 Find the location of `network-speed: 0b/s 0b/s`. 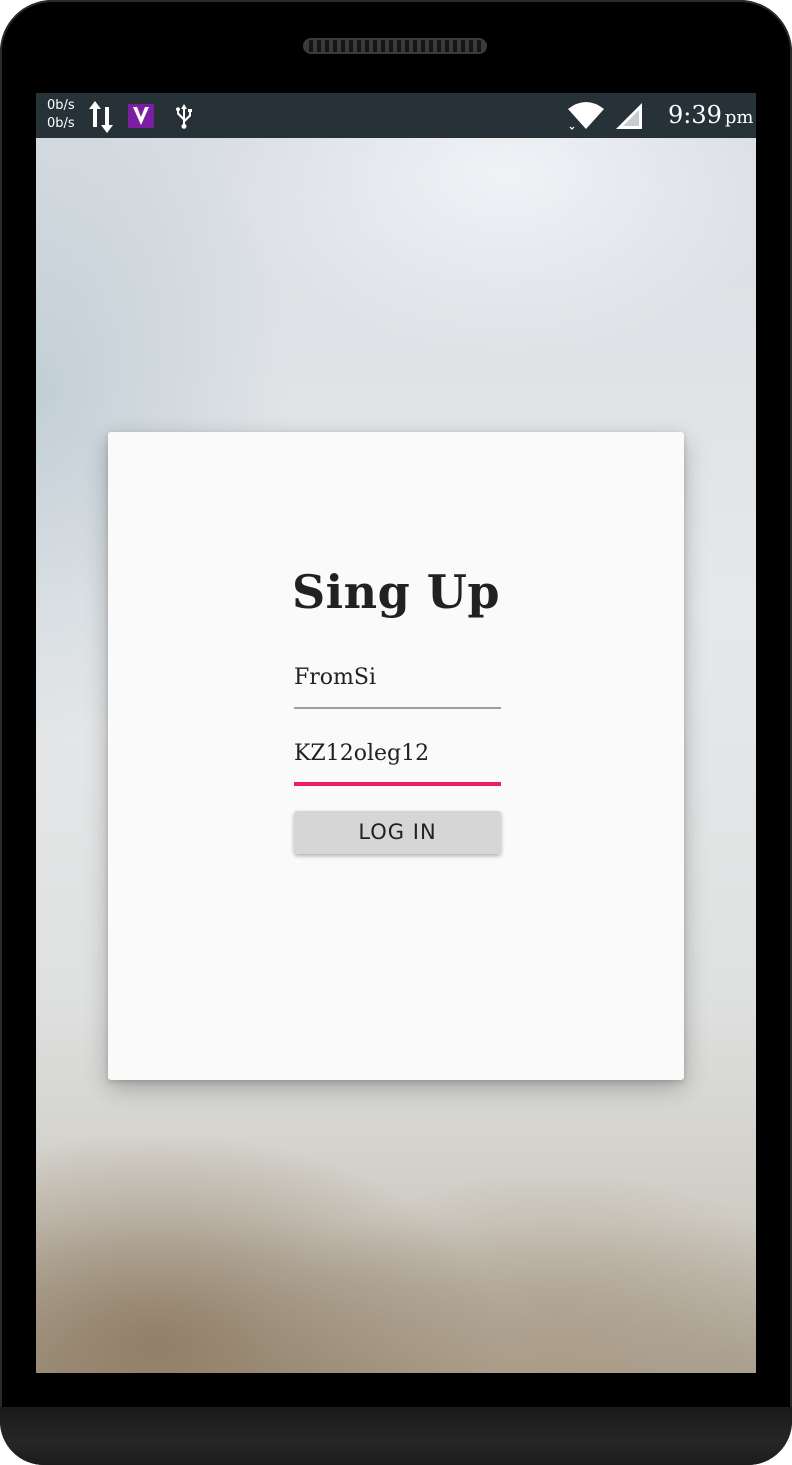

network-speed: 0b/s 0b/s is located at coordinates (61, 115).